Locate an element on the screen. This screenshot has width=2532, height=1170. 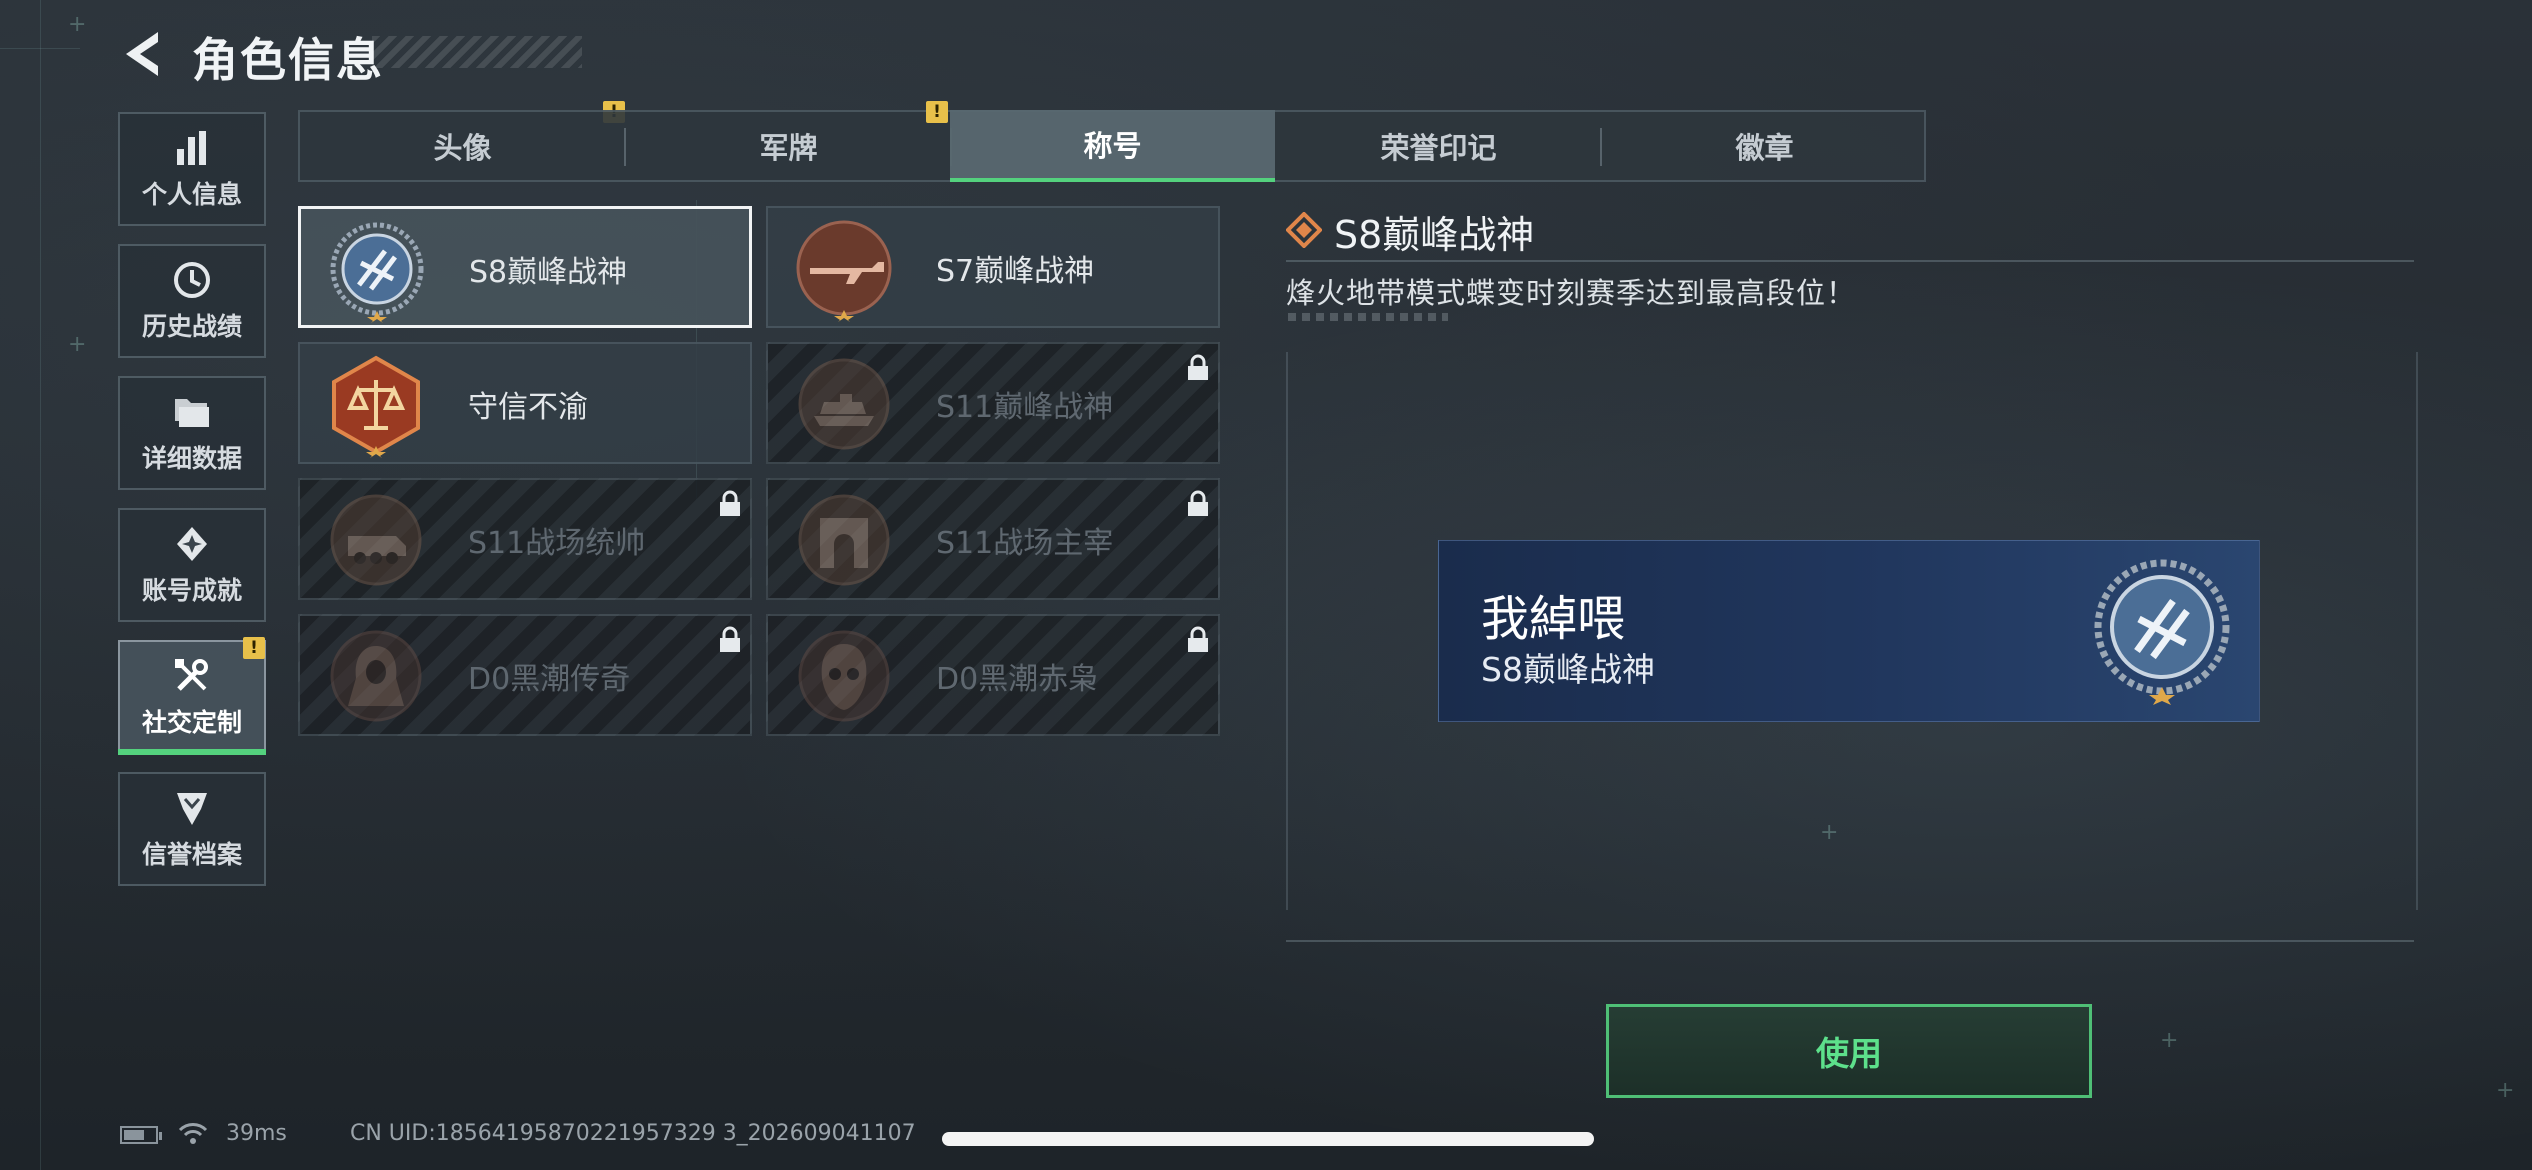
arch-emblem-icon is located at coordinates (844, 540).